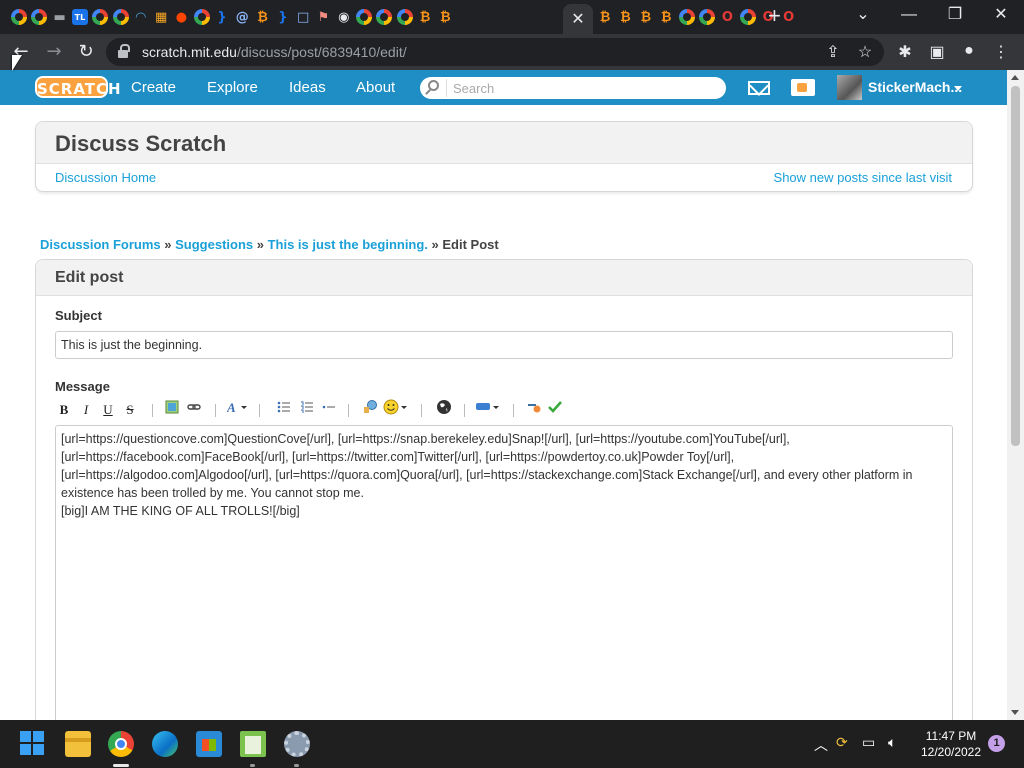  What do you see at coordinates (303, 17) in the screenshot?
I see `browser-tab: □` at bounding box center [303, 17].